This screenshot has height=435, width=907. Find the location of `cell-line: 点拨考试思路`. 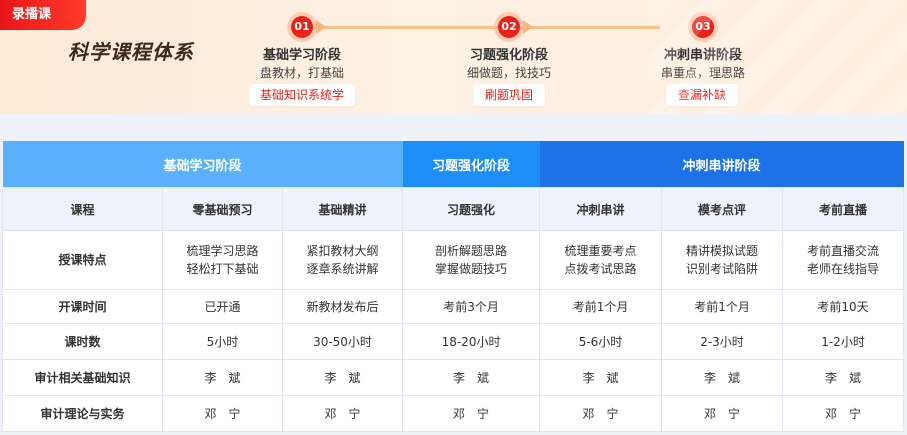

cell-line: 点拨考试思路 is located at coordinates (600, 269).